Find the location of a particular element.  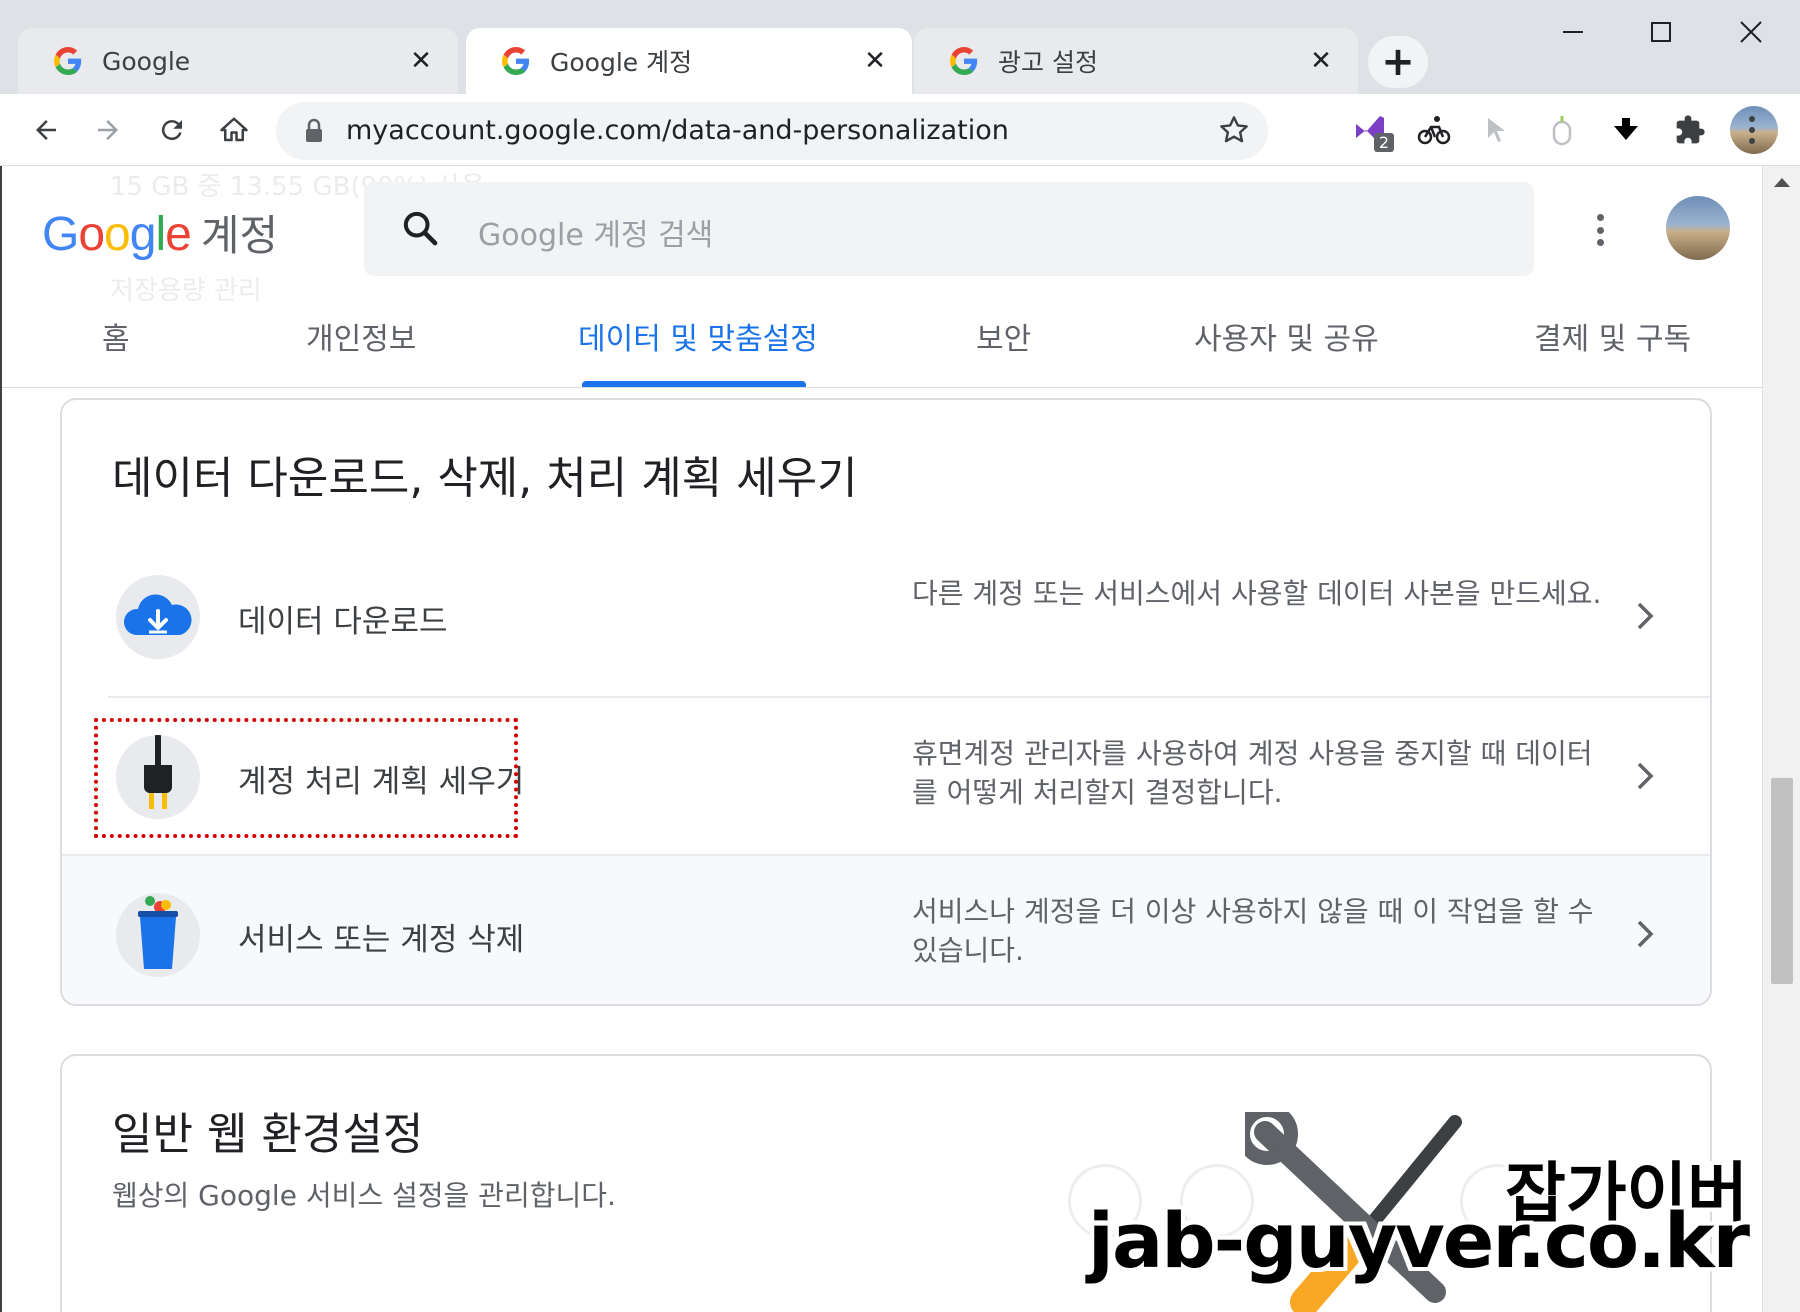

card-title: 데이터 다운로드, 삭제, 처리 계획 세우기 is located at coordinates (485, 478).